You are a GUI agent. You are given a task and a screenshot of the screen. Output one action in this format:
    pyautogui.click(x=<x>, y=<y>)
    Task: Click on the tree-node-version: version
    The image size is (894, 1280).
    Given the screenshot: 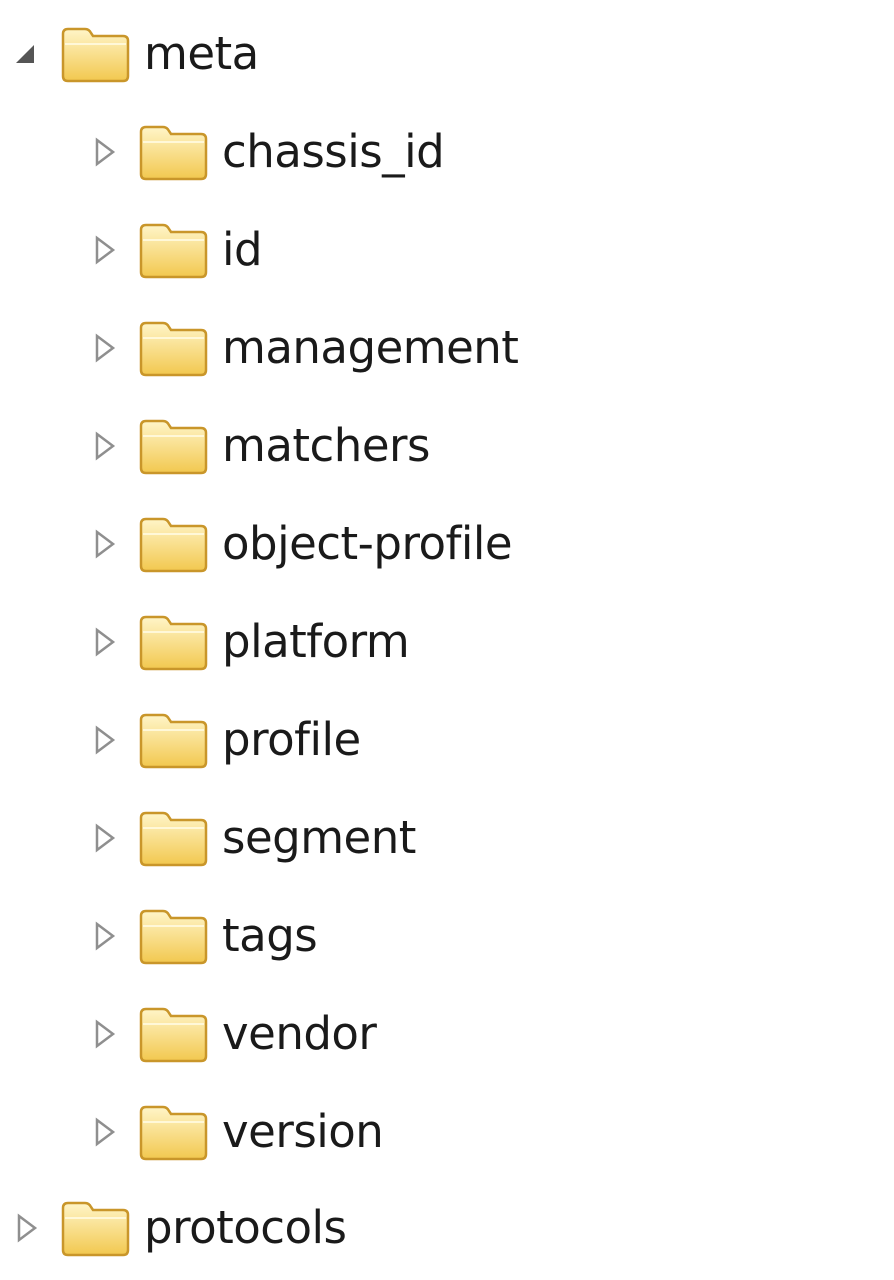 What is the action you would take?
    pyautogui.click(x=231, y=1132)
    